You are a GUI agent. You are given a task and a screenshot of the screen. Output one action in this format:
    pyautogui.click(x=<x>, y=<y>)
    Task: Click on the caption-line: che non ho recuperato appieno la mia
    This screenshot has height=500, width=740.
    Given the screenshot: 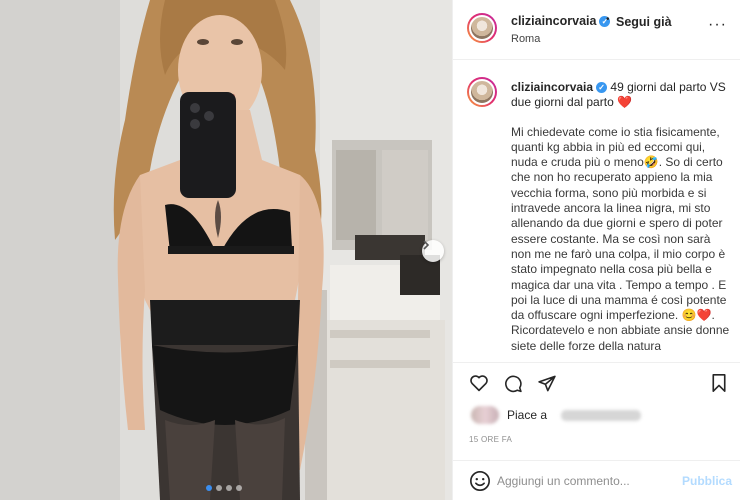 What is the action you would take?
    pyautogui.click(x=612, y=177)
    